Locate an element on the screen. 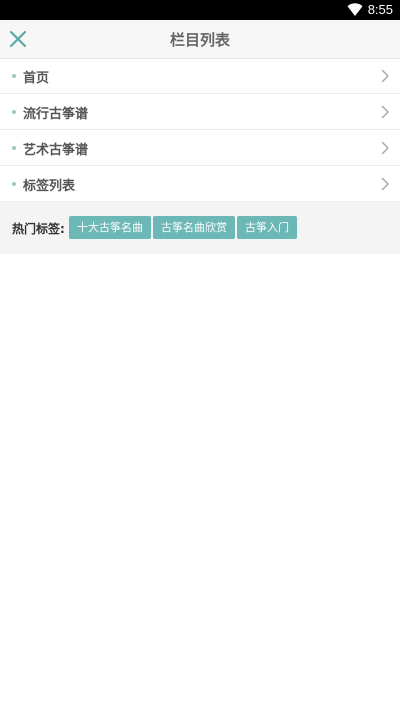 This screenshot has height=710, width=400. tag-guzheng-beginner: 古筝入门 is located at coordinates (267, 227).